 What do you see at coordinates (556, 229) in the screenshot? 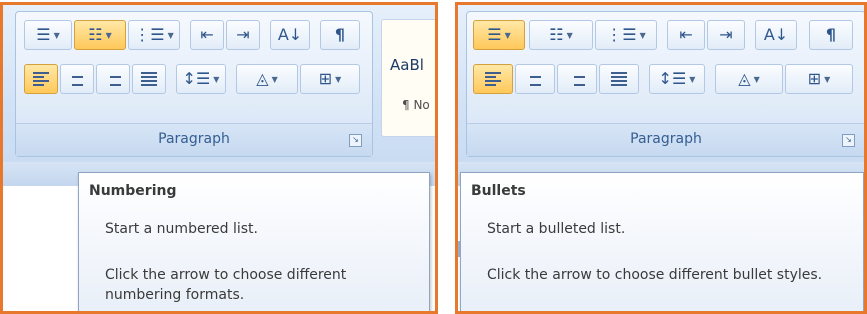
I see `tooltip-description: Start a bulleted list.` at bounding box center [556, 229].